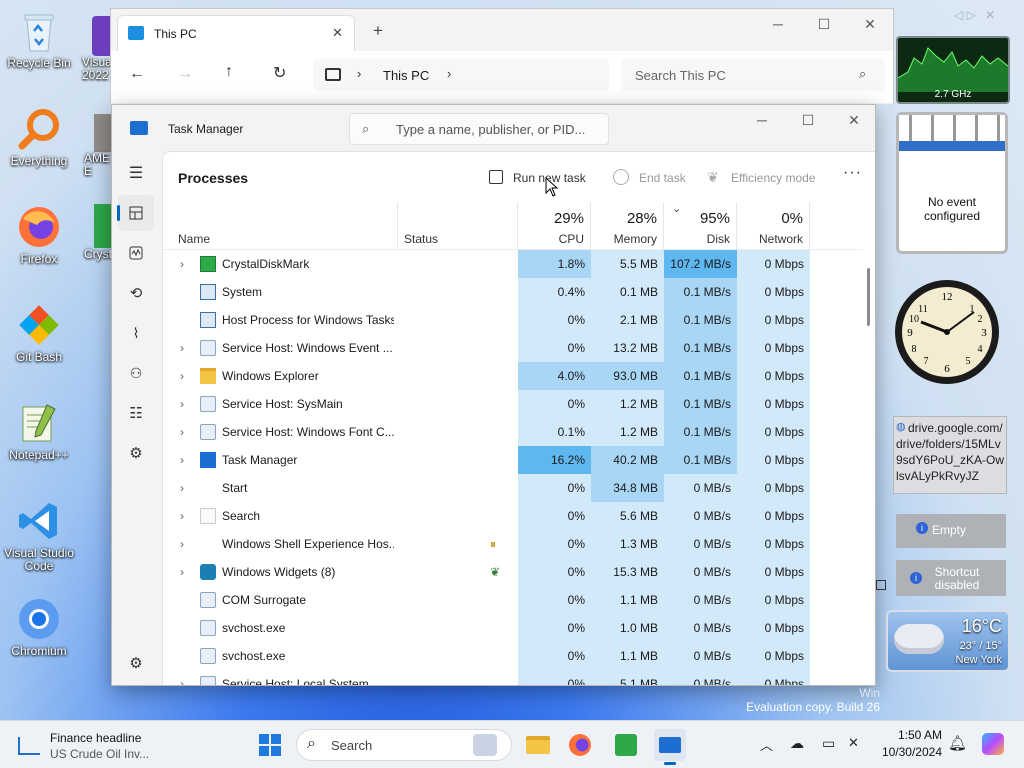  I want to click on copilot-icon, so click(993, 744).